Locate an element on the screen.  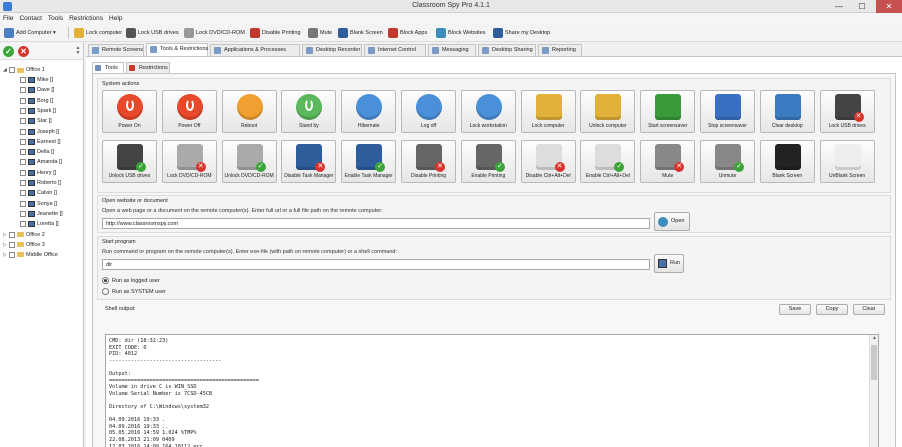
toolbar-blank-screen: Blank Screen is located at coordinates (360, 33).